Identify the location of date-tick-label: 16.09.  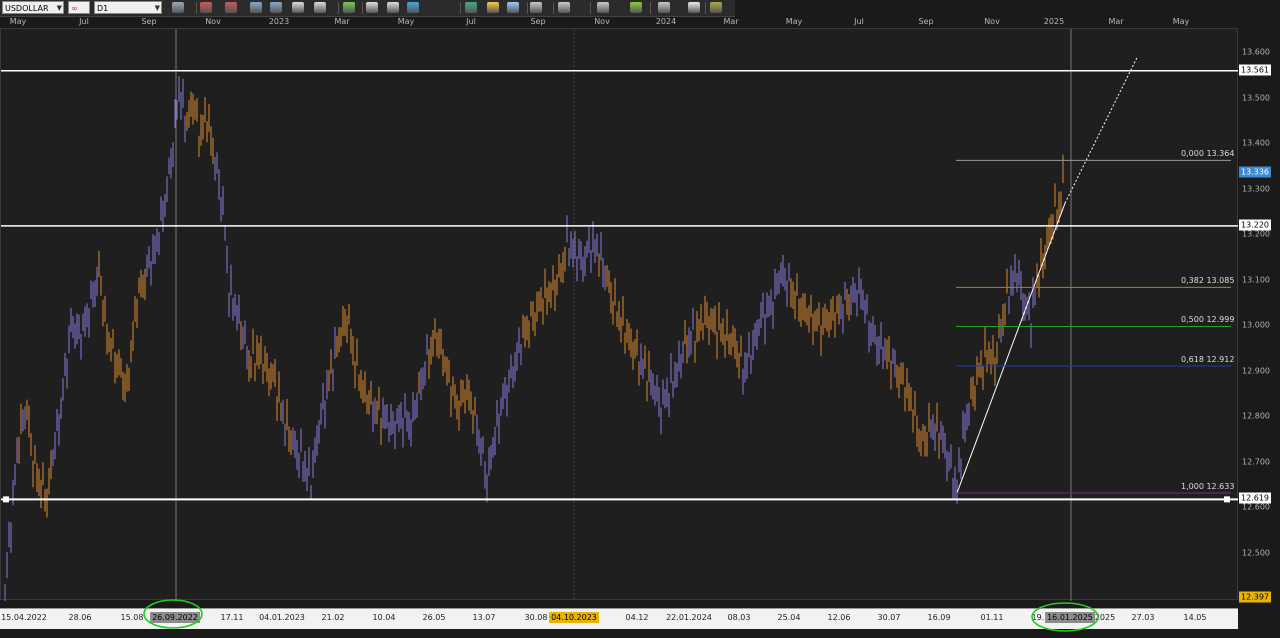
(939, 617).